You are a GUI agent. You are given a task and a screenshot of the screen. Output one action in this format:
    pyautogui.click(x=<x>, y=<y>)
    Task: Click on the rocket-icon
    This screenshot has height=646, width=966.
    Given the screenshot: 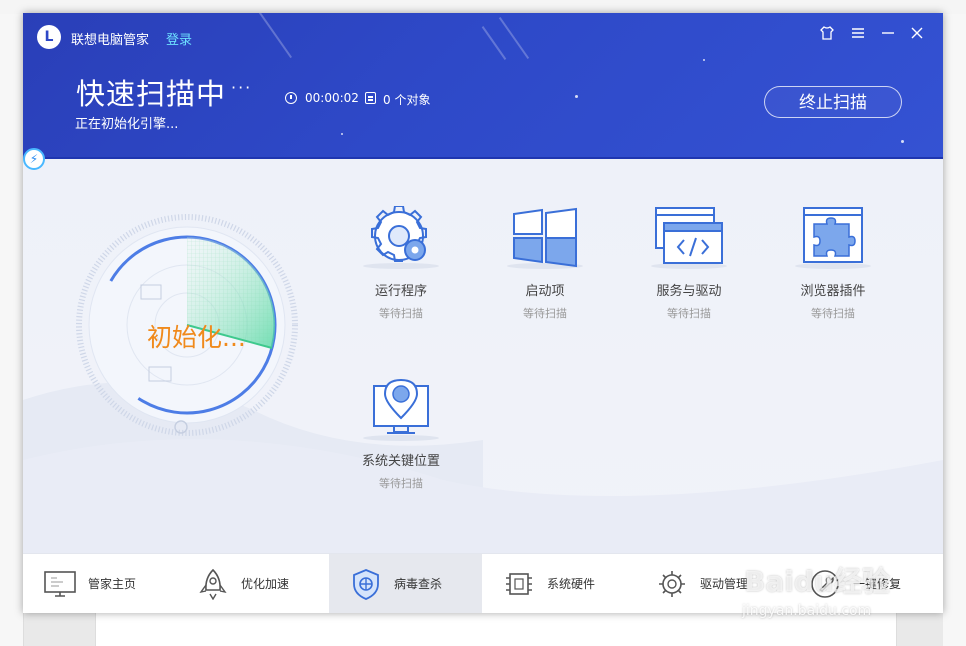 What is the action you would take?
    pyautogui.click(x=213, y=584)
    